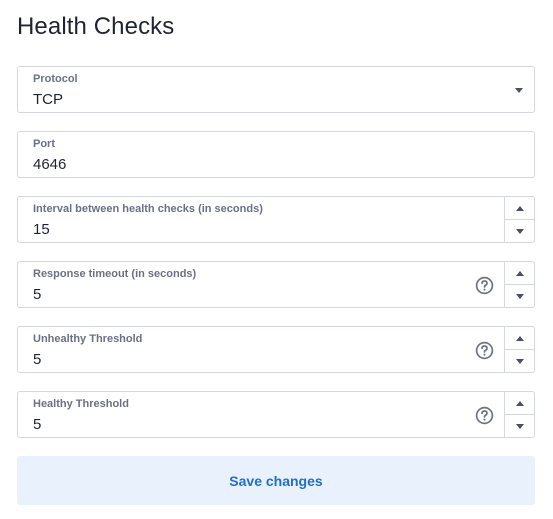 This screenshot has height=519, width=553. I want to click on healthy-increment-button, so click(519, 403).